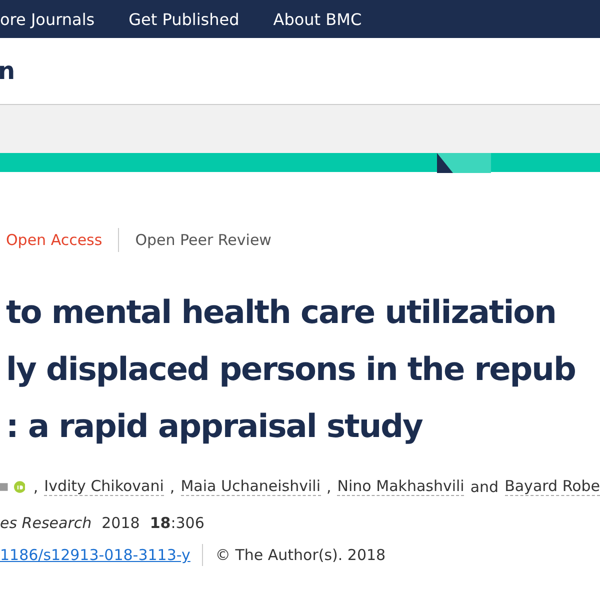  I want to click on logo-text: n, so click(8, 71).